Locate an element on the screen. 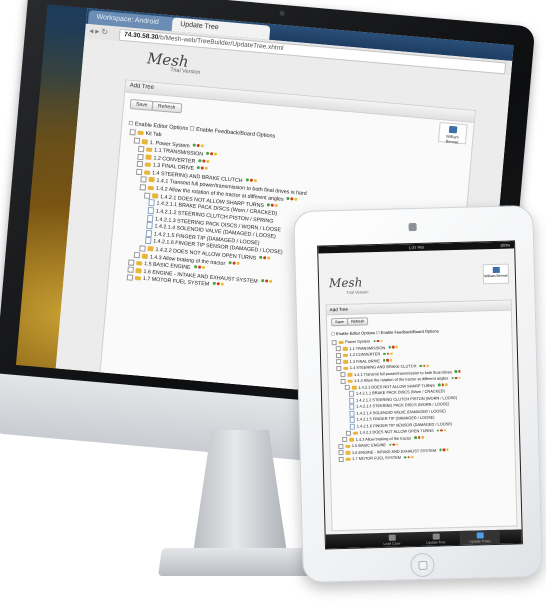  tab-0: Load Case is located at coordinates (392, 539).